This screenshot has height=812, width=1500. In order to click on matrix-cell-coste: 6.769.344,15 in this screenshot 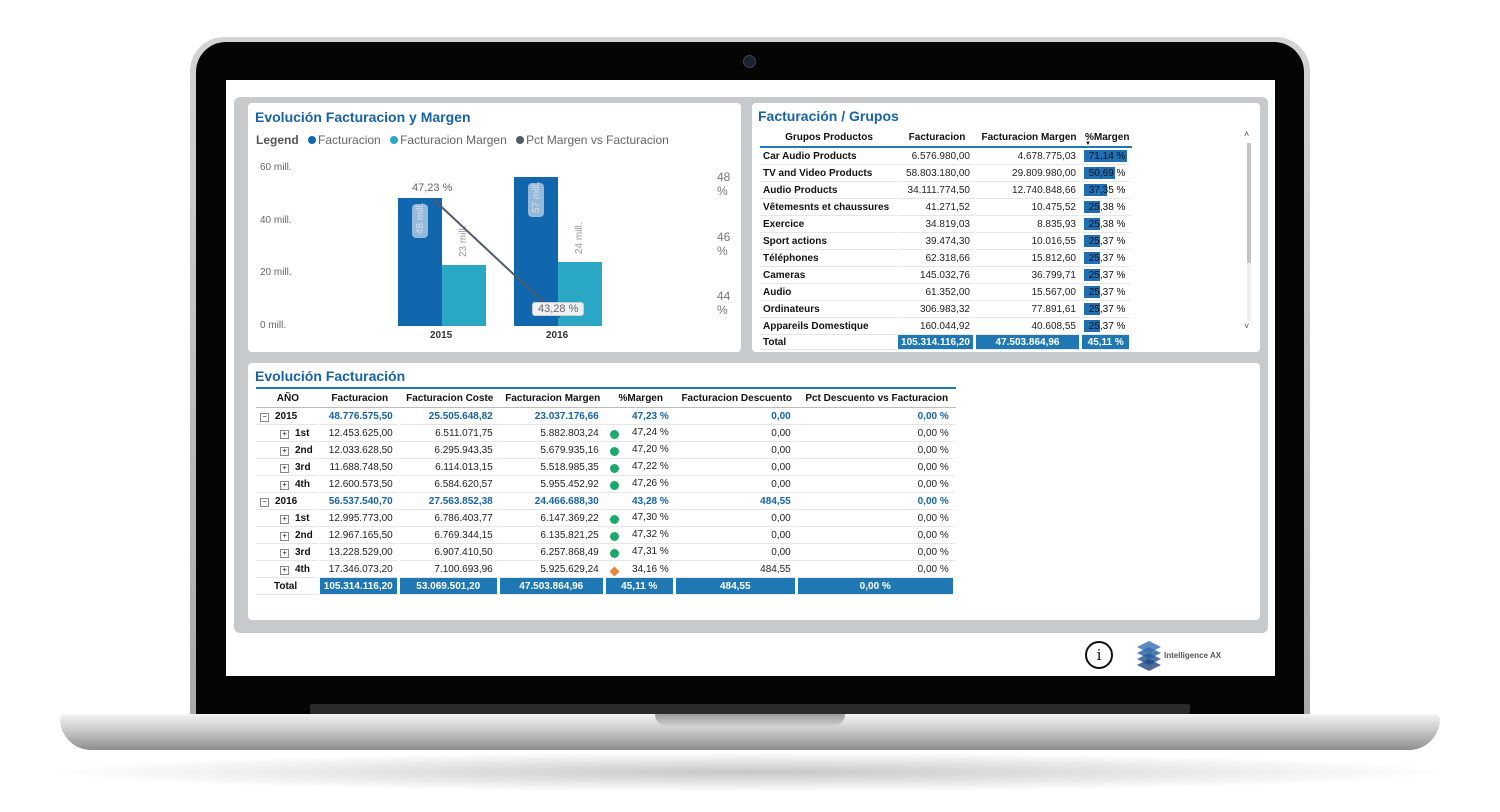, I will do `click(449, 535)`.